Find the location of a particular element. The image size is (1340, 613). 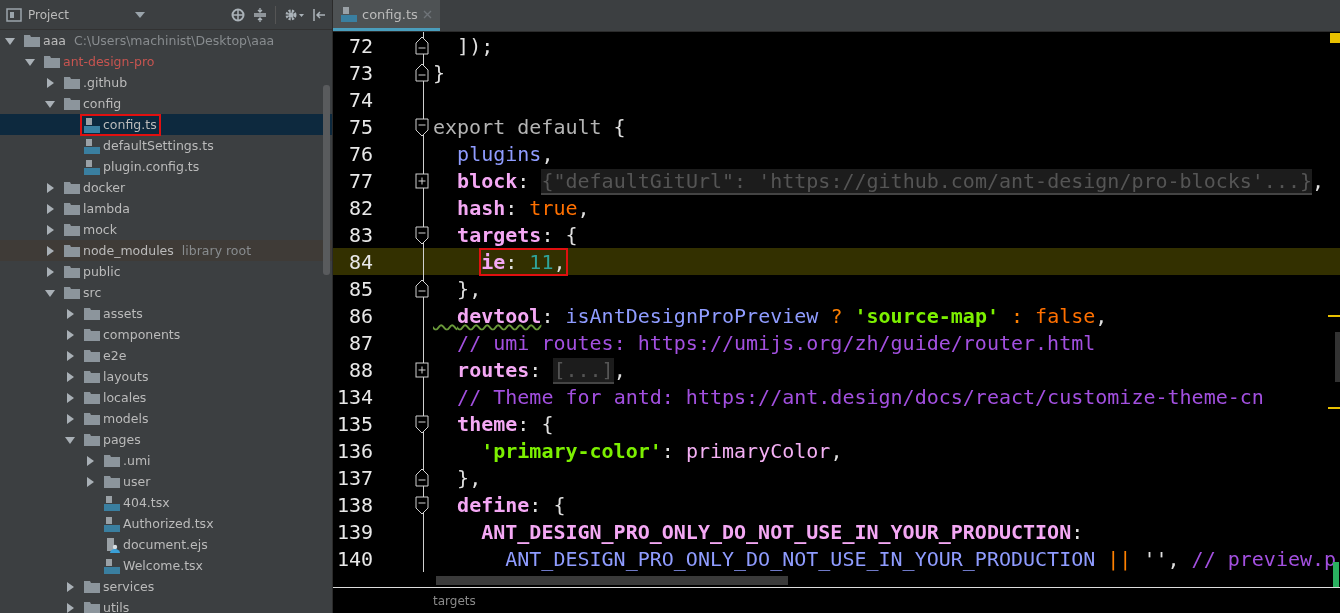

code-operator: ? is located at coordinates (836, 315).